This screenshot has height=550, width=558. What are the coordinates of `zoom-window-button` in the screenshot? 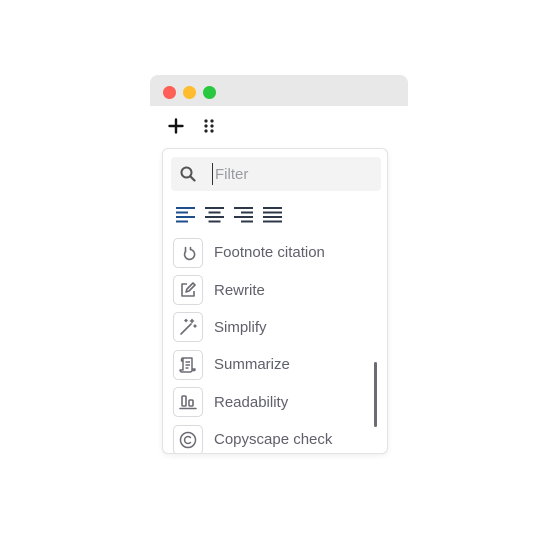 It's located at (209, 92).